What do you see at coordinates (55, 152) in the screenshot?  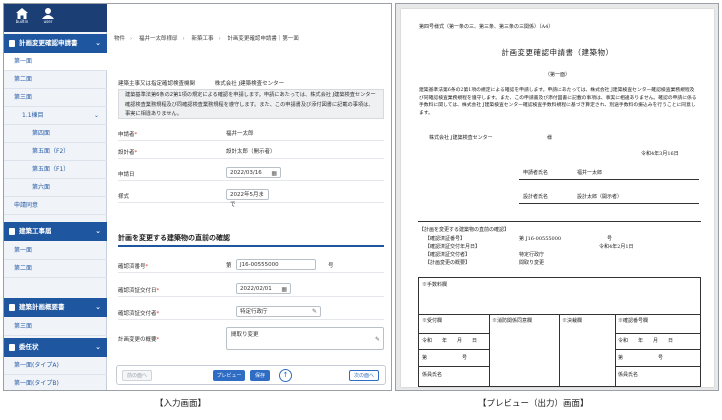 I see `sidebar-item-page5-f2: 第五面（F2）` at bounding box center [55, 152].